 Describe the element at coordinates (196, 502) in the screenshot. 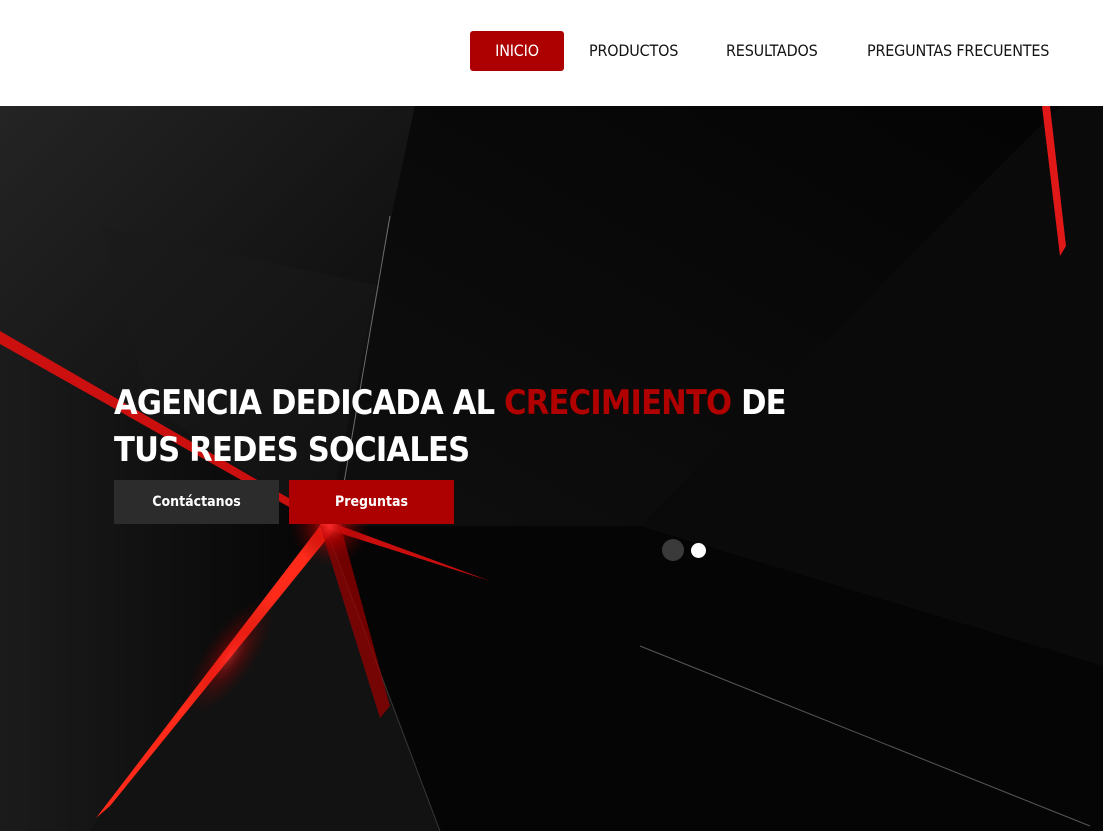

I see `contact-button: Contáctanos` at that location.